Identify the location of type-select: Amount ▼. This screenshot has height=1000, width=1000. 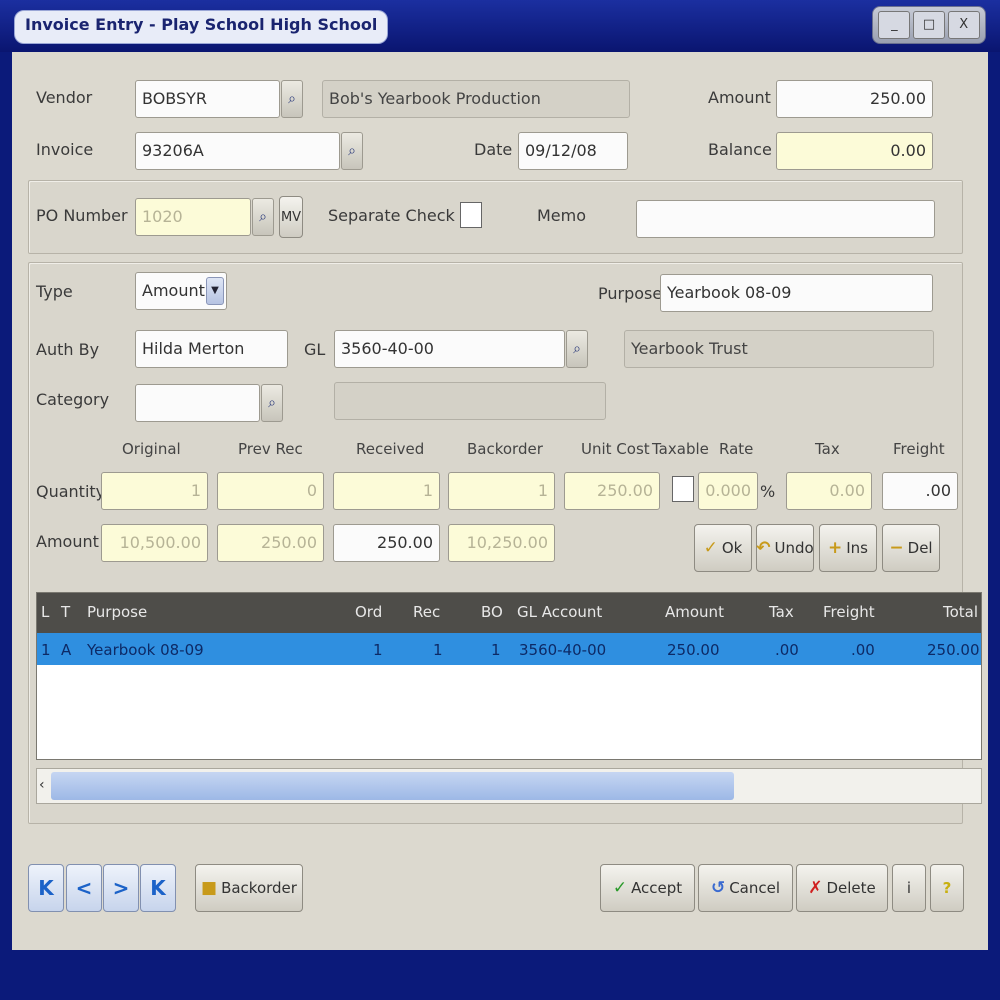
(181, 291).